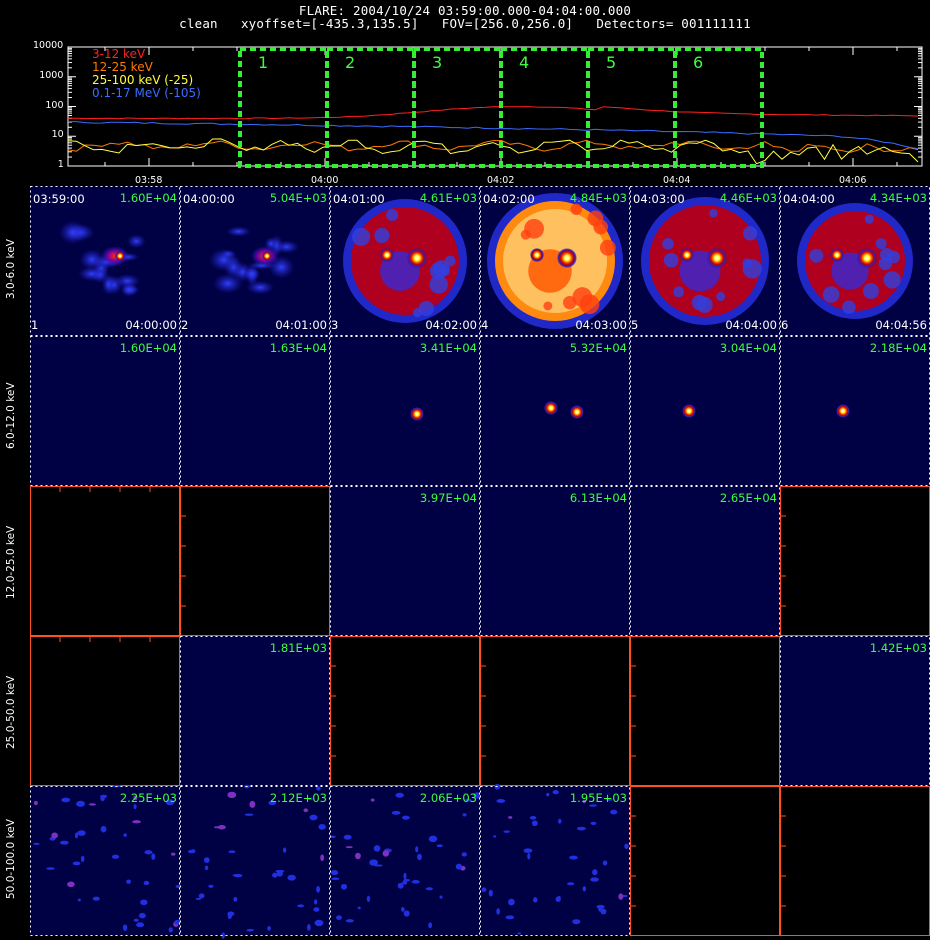 Image resolution: width=930 pixels, height=940 pixels. Describe the element at coordinates (11, 562) in the screenshot. I see `row-energy-label: 12.0-25.0 keV` at that location.